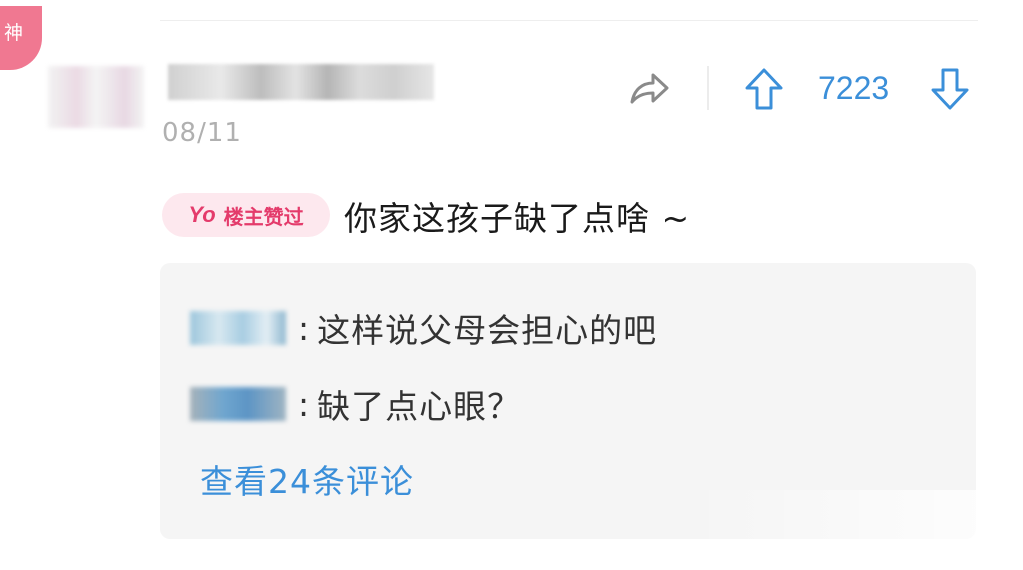  I want to click on post-date: 08/11, so click(202, 133).